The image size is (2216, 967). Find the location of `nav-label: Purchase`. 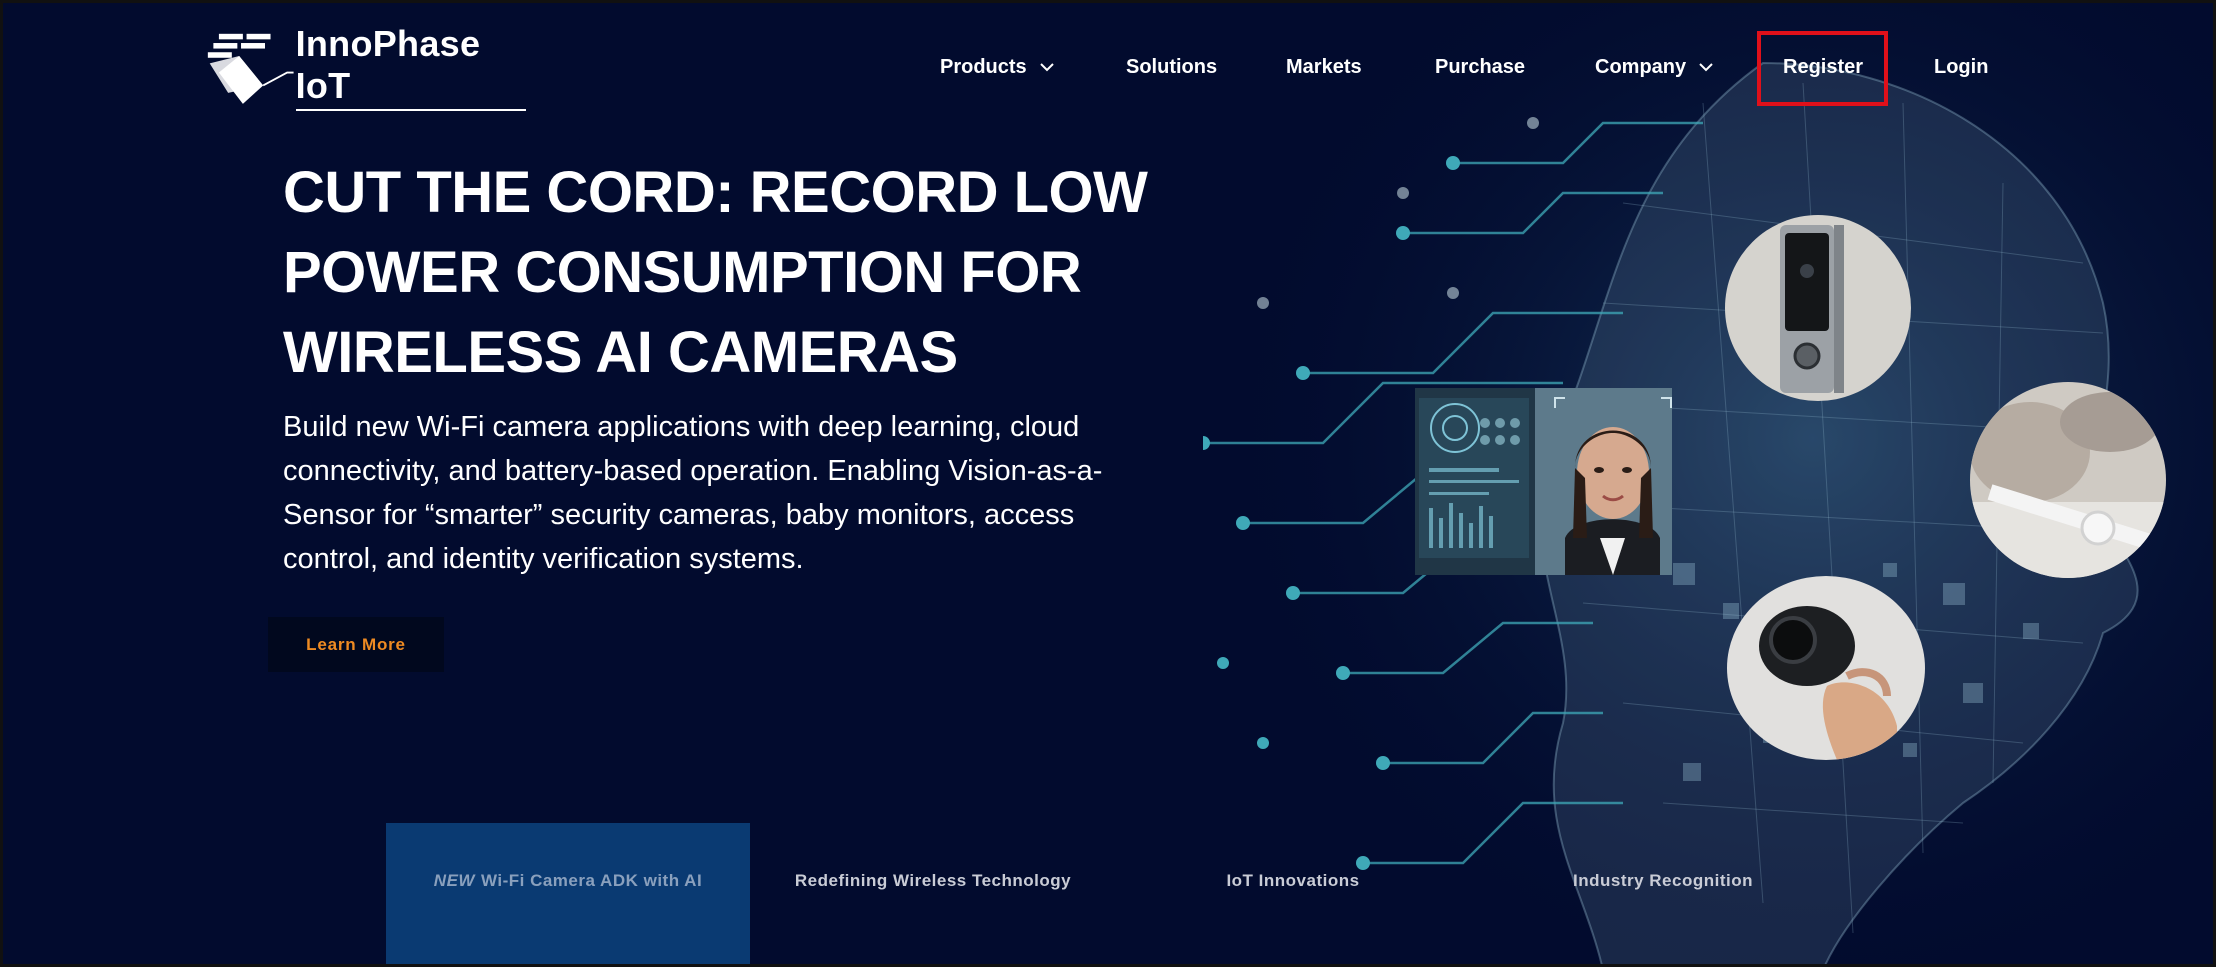

nav-label: Purchase is located at coordinates (1480, 66).